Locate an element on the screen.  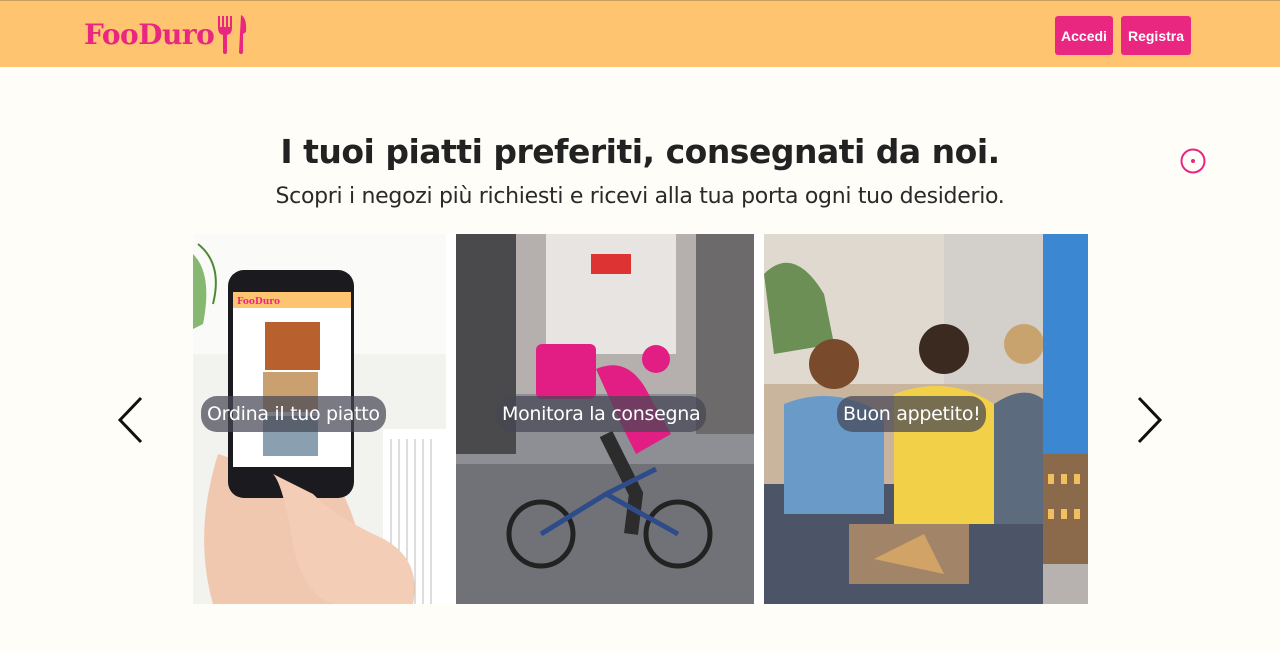
brand-name: FooDuro is located at coordinates (149, 34).